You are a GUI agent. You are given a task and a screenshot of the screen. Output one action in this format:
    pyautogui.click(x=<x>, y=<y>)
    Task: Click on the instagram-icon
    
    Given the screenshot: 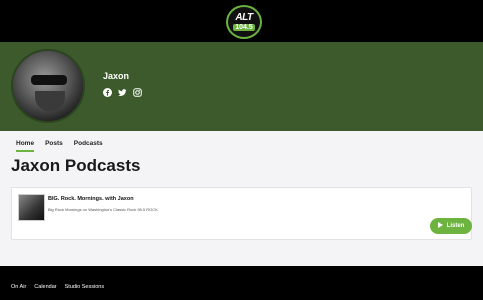 What is the action you would take?
    pyautogui.click(x=137, y=92)
    